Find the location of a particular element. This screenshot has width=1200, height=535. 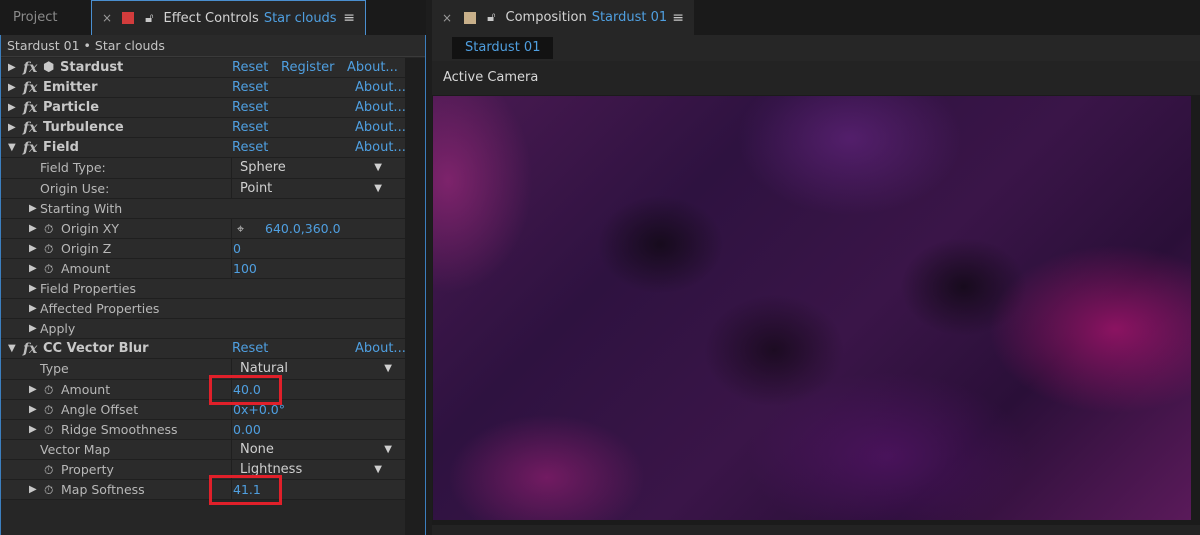

property-group-label: Starting With is located at coordinates (81, 208).